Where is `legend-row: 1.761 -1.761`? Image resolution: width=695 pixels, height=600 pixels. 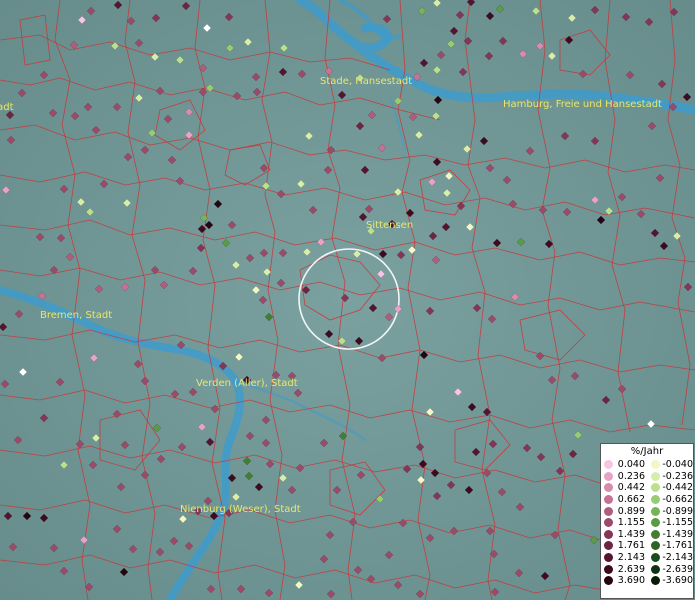
legend-row: 1.761 -1.761 is located at coordinates (647, 546).